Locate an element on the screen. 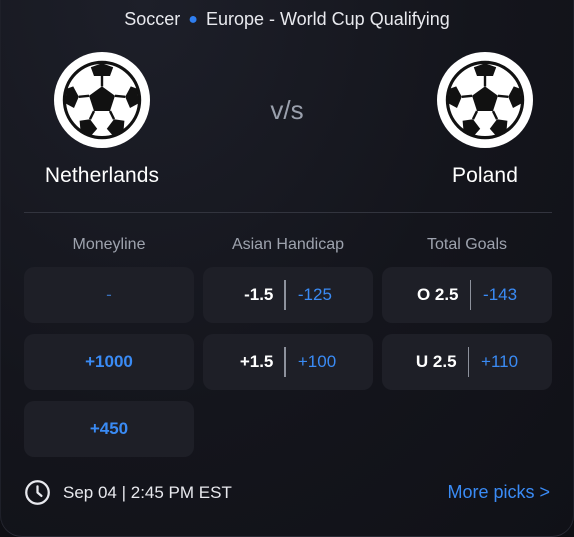 The height and width of the screenshot is (537, 574). moneyline-home-odds: - is located at coordinates (109, 294).